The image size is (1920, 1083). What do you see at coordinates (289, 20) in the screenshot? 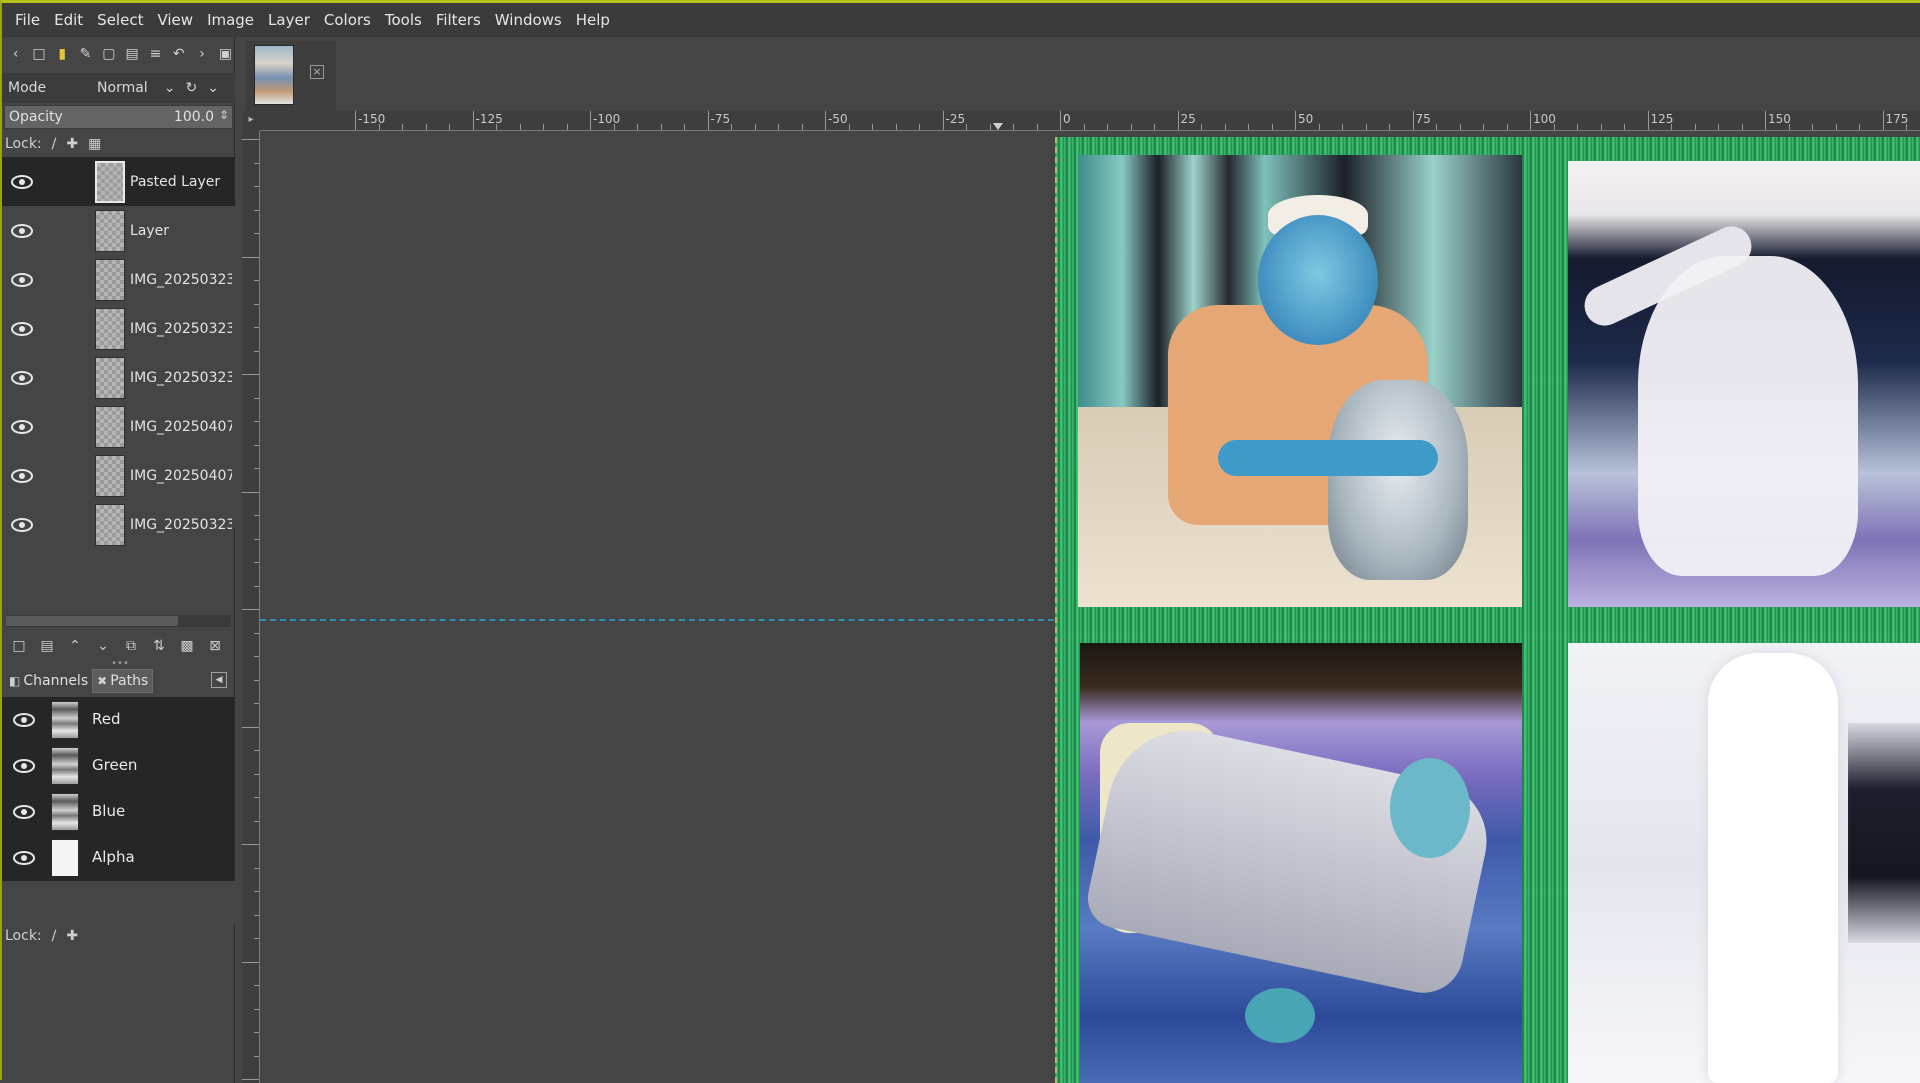
I see `menu-layer: Layer` at bounding box center [289, 20].